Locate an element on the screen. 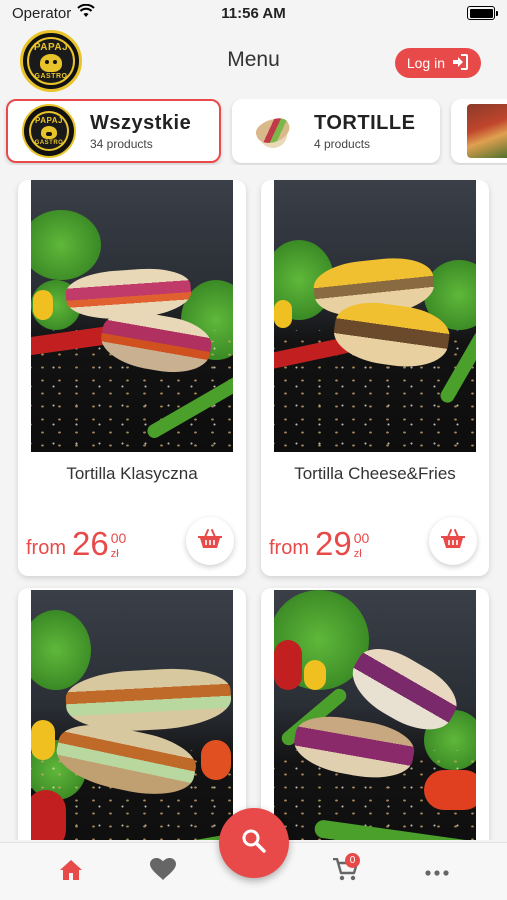  heart-icon is located at coordinates (163, 872).